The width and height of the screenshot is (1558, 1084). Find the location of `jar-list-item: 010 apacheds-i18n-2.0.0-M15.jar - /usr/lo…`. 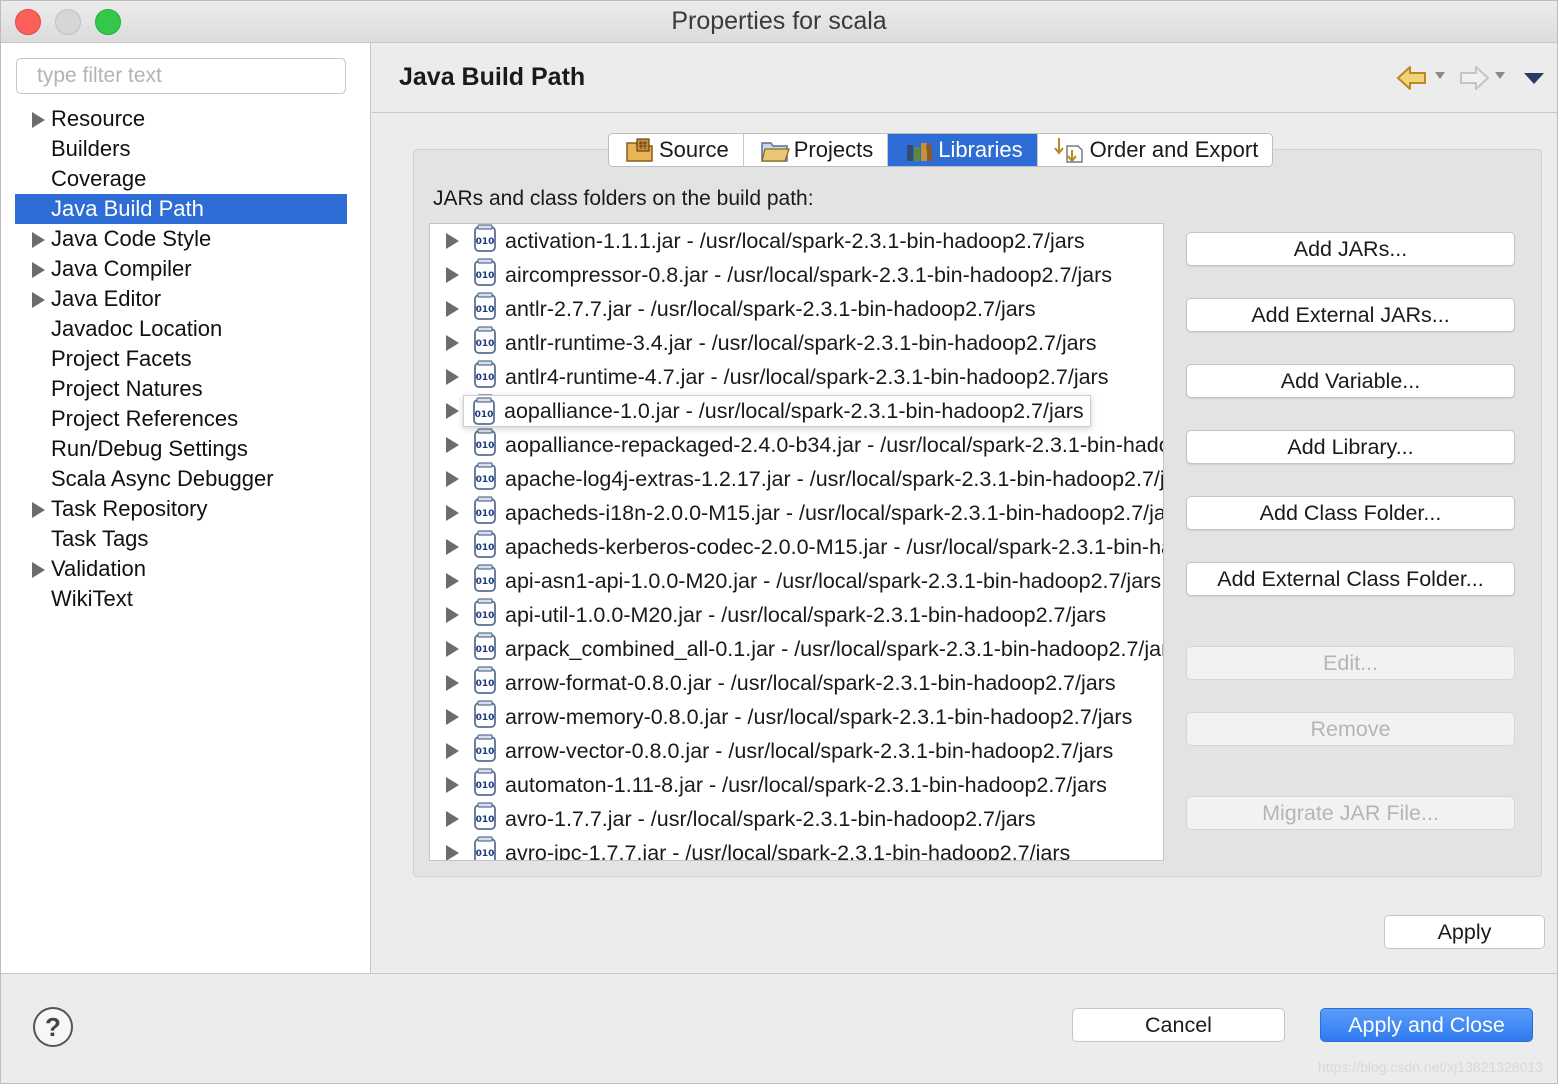

jar-list-item: 010 apacheds-i18n-2.0.0-M15.jar - /usr/lo… is located at coordinates (796, 513).